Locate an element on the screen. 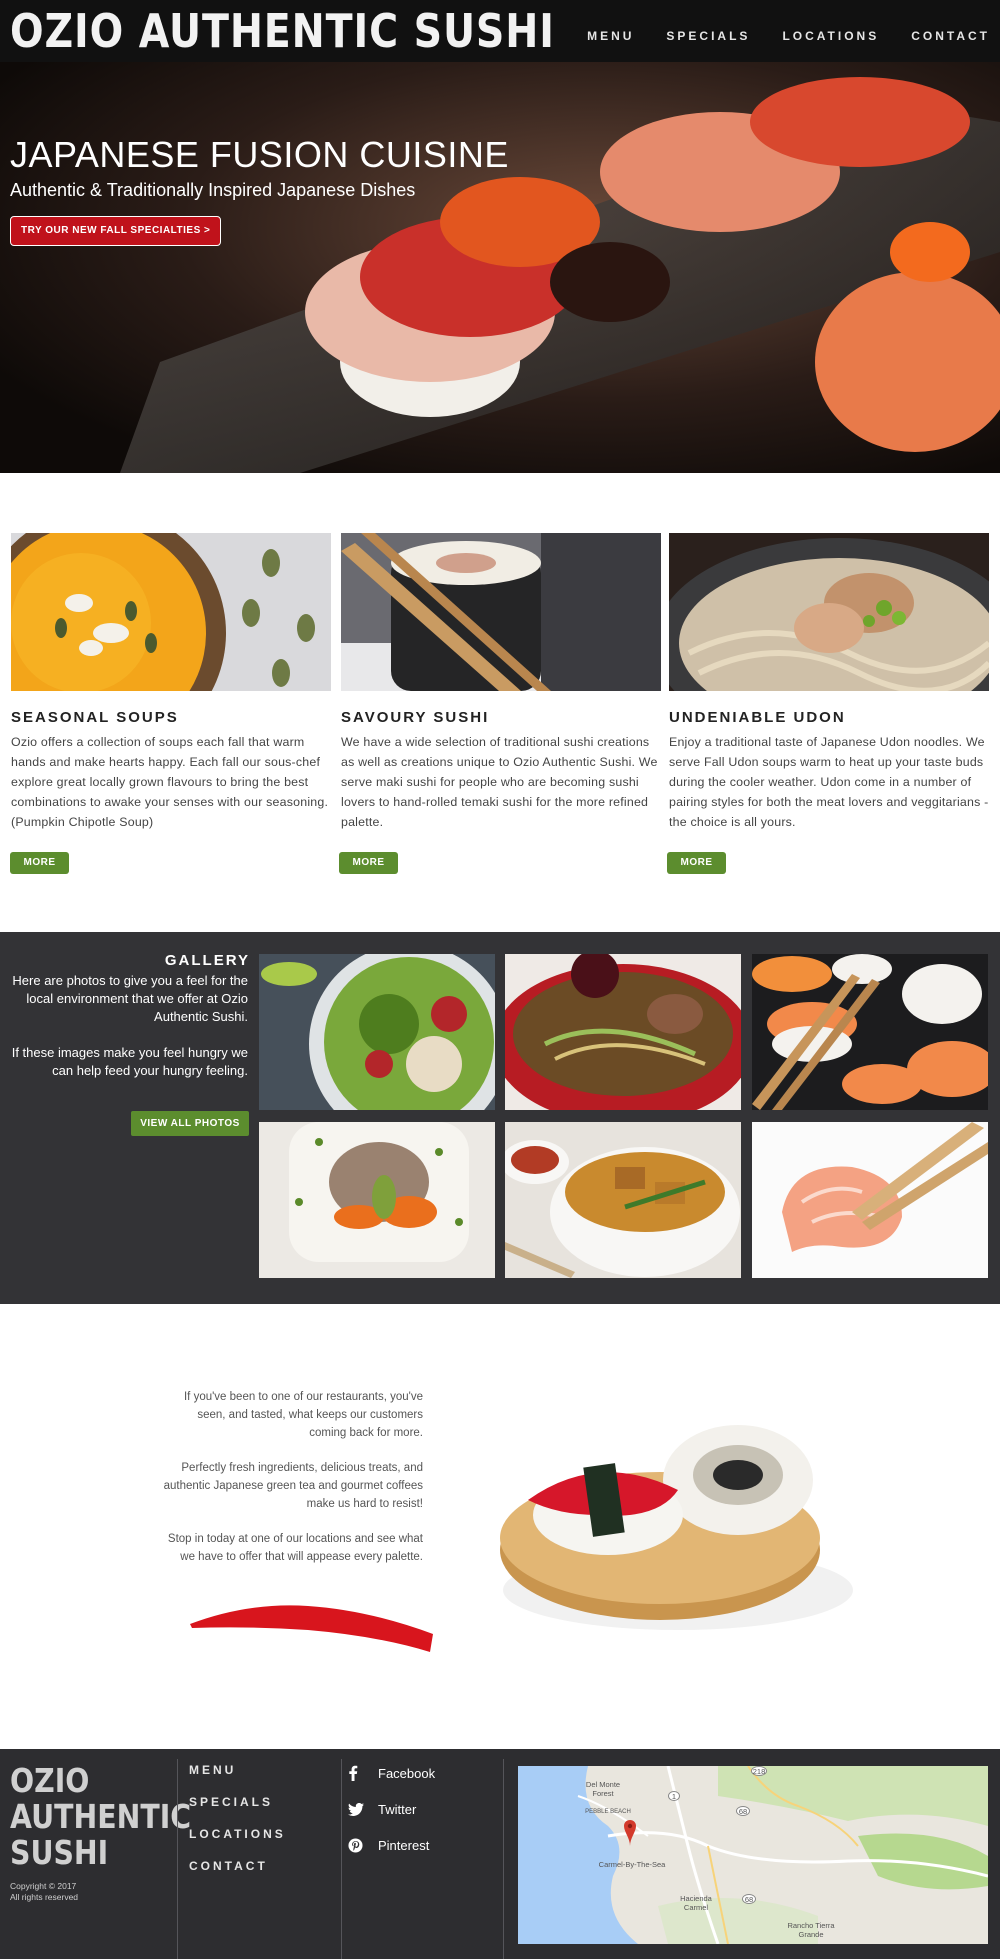  footer-copyright: Copyright © 2017 All rights reserved is located at coordinates (44, 1892).